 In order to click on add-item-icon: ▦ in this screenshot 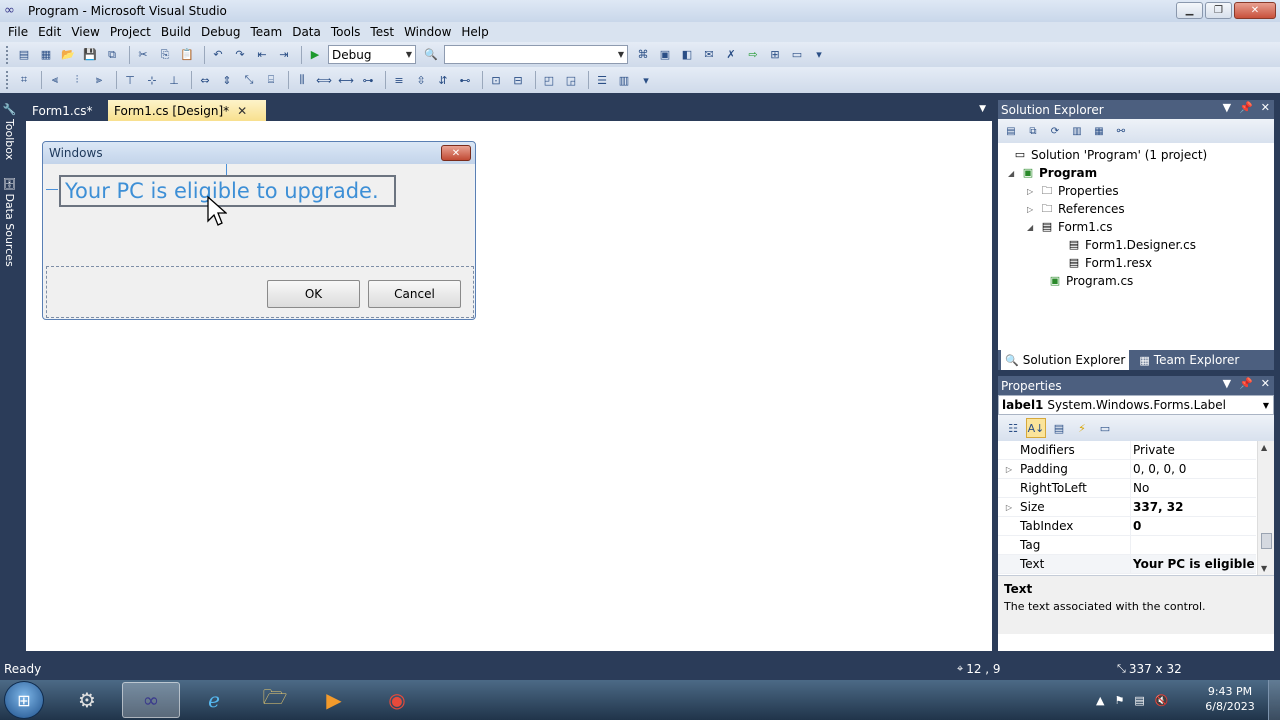, I will do `click(46, 55)`.